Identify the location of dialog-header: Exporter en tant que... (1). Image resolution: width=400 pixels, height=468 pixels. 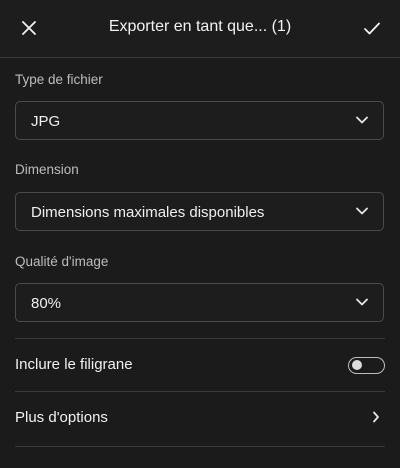
(200, 29).